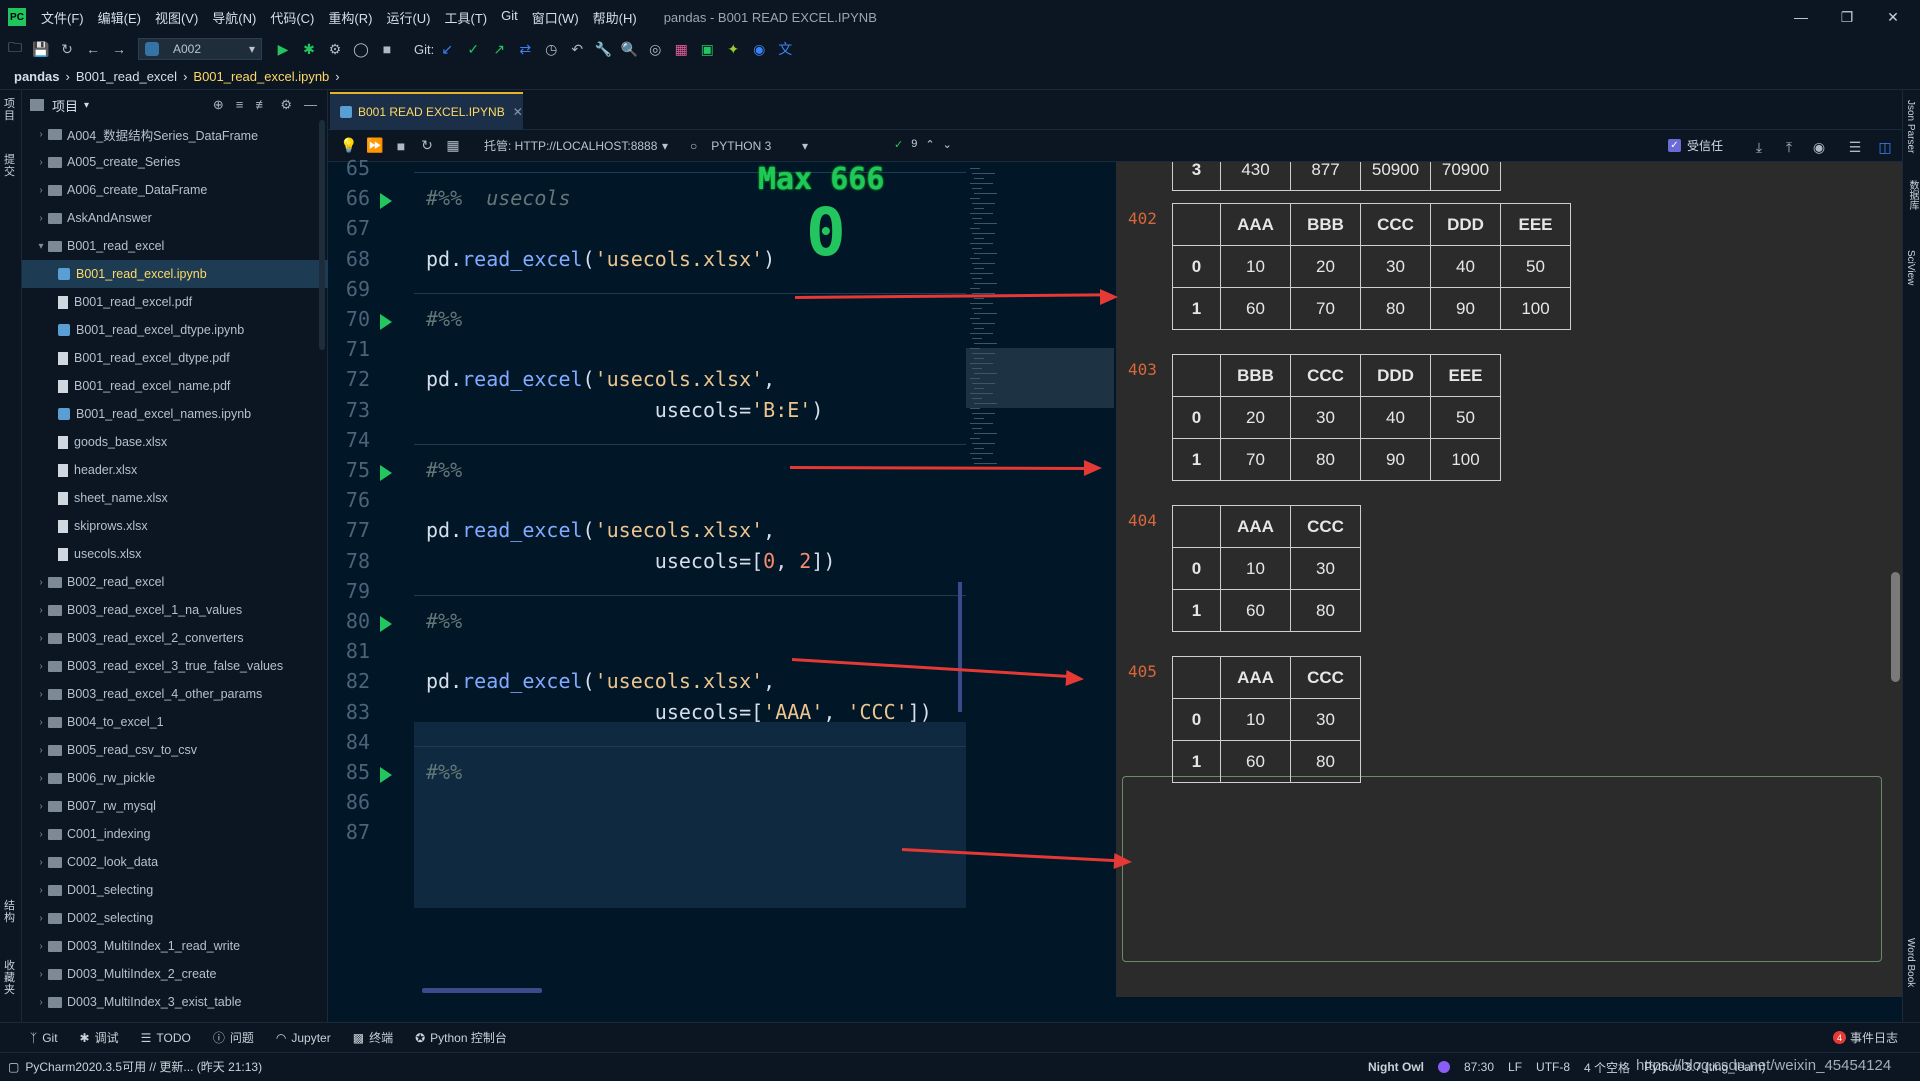 The width and height of the screenshot is (1920, 1081). What do you see at coordinates (67, 49) in the screenshot?
I see `sync-icon: ↻` at bounding box center [67, 49].